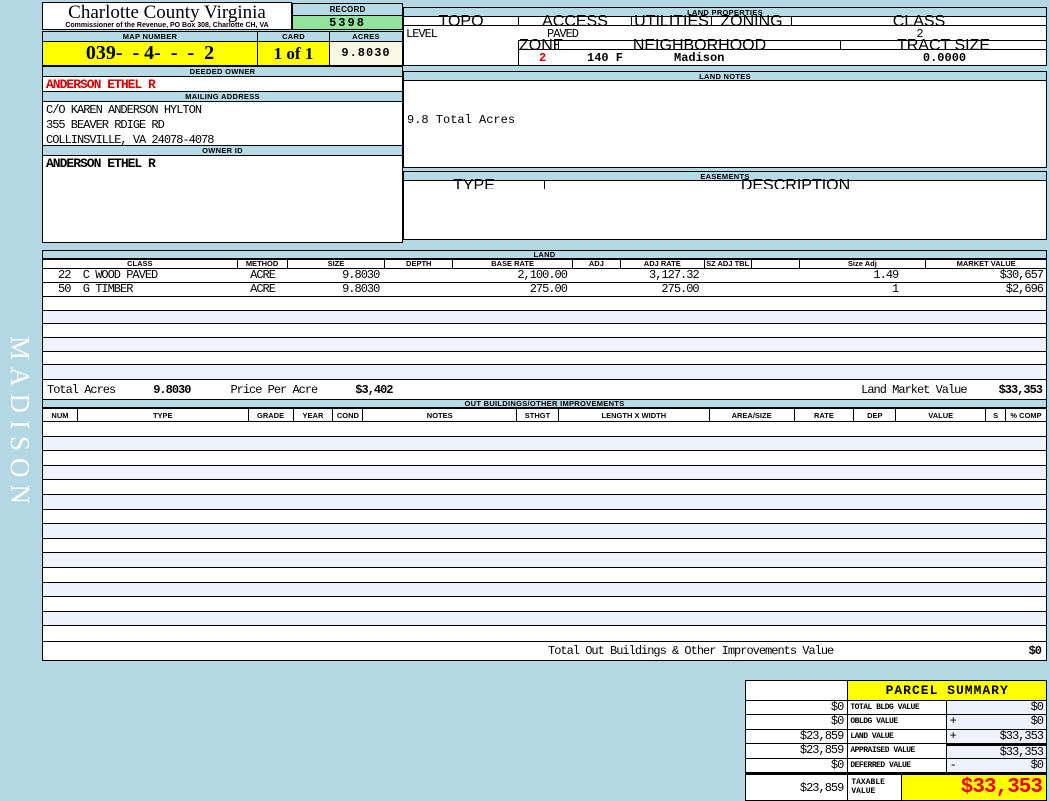 The image size is (1050, 801). Describe the element at coordinates (1020, 390) in the screenshot. I see `land-market-value-total: $33,353` at that location.